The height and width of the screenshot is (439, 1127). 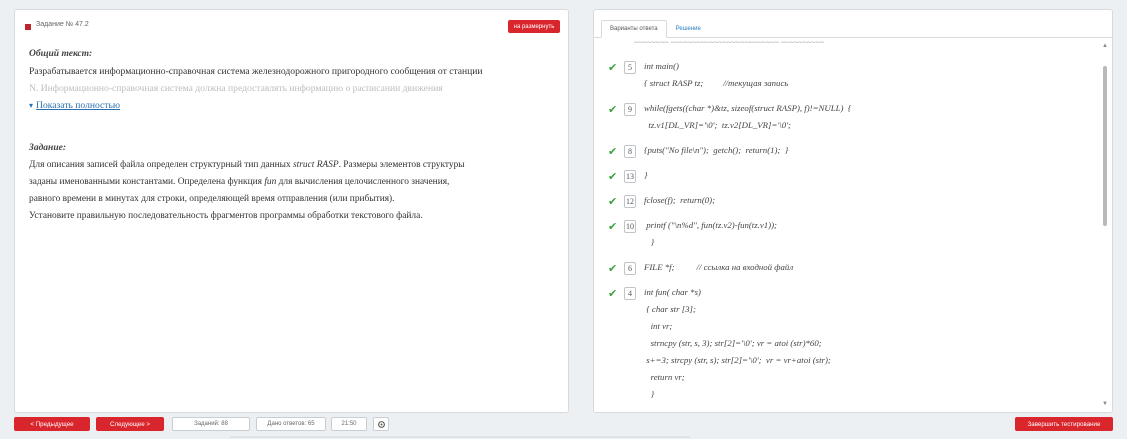 I want to click on fragment-order-number: 10, so click(x=630, y=226).